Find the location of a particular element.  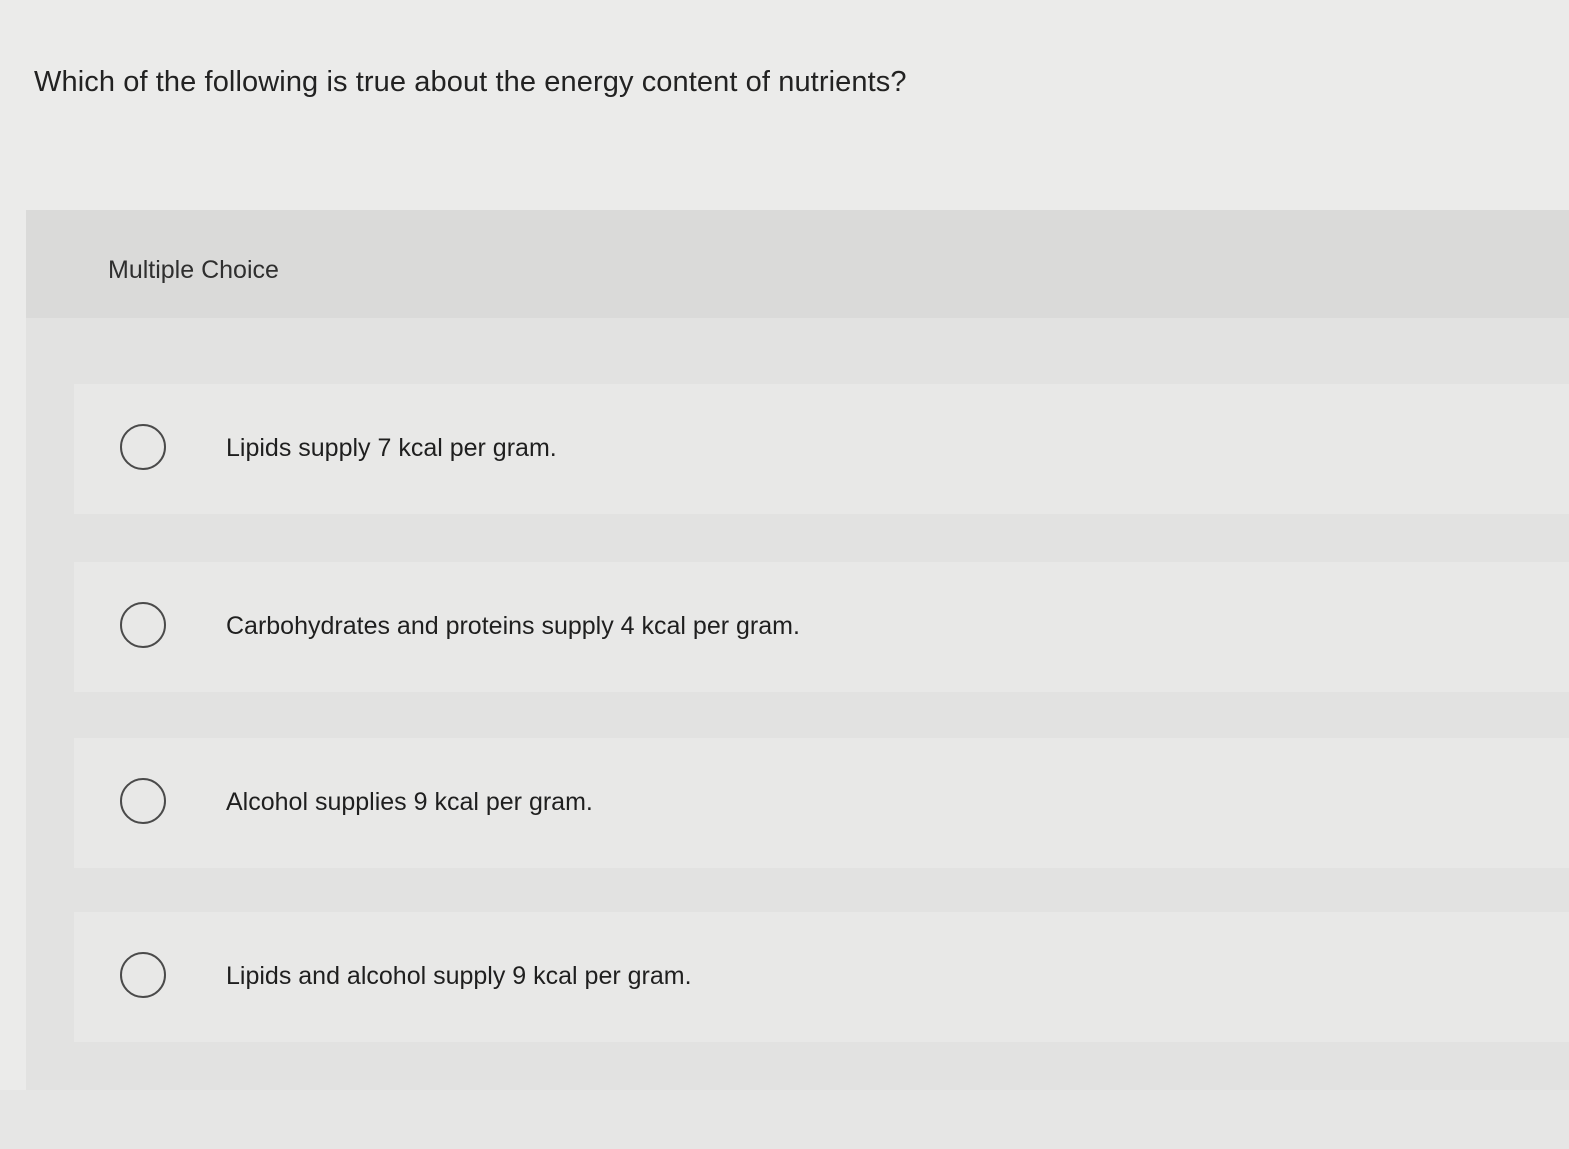

answer-option-3: Alcohol supplies 9 kcal per gram. is located at coordinates (821, 803).